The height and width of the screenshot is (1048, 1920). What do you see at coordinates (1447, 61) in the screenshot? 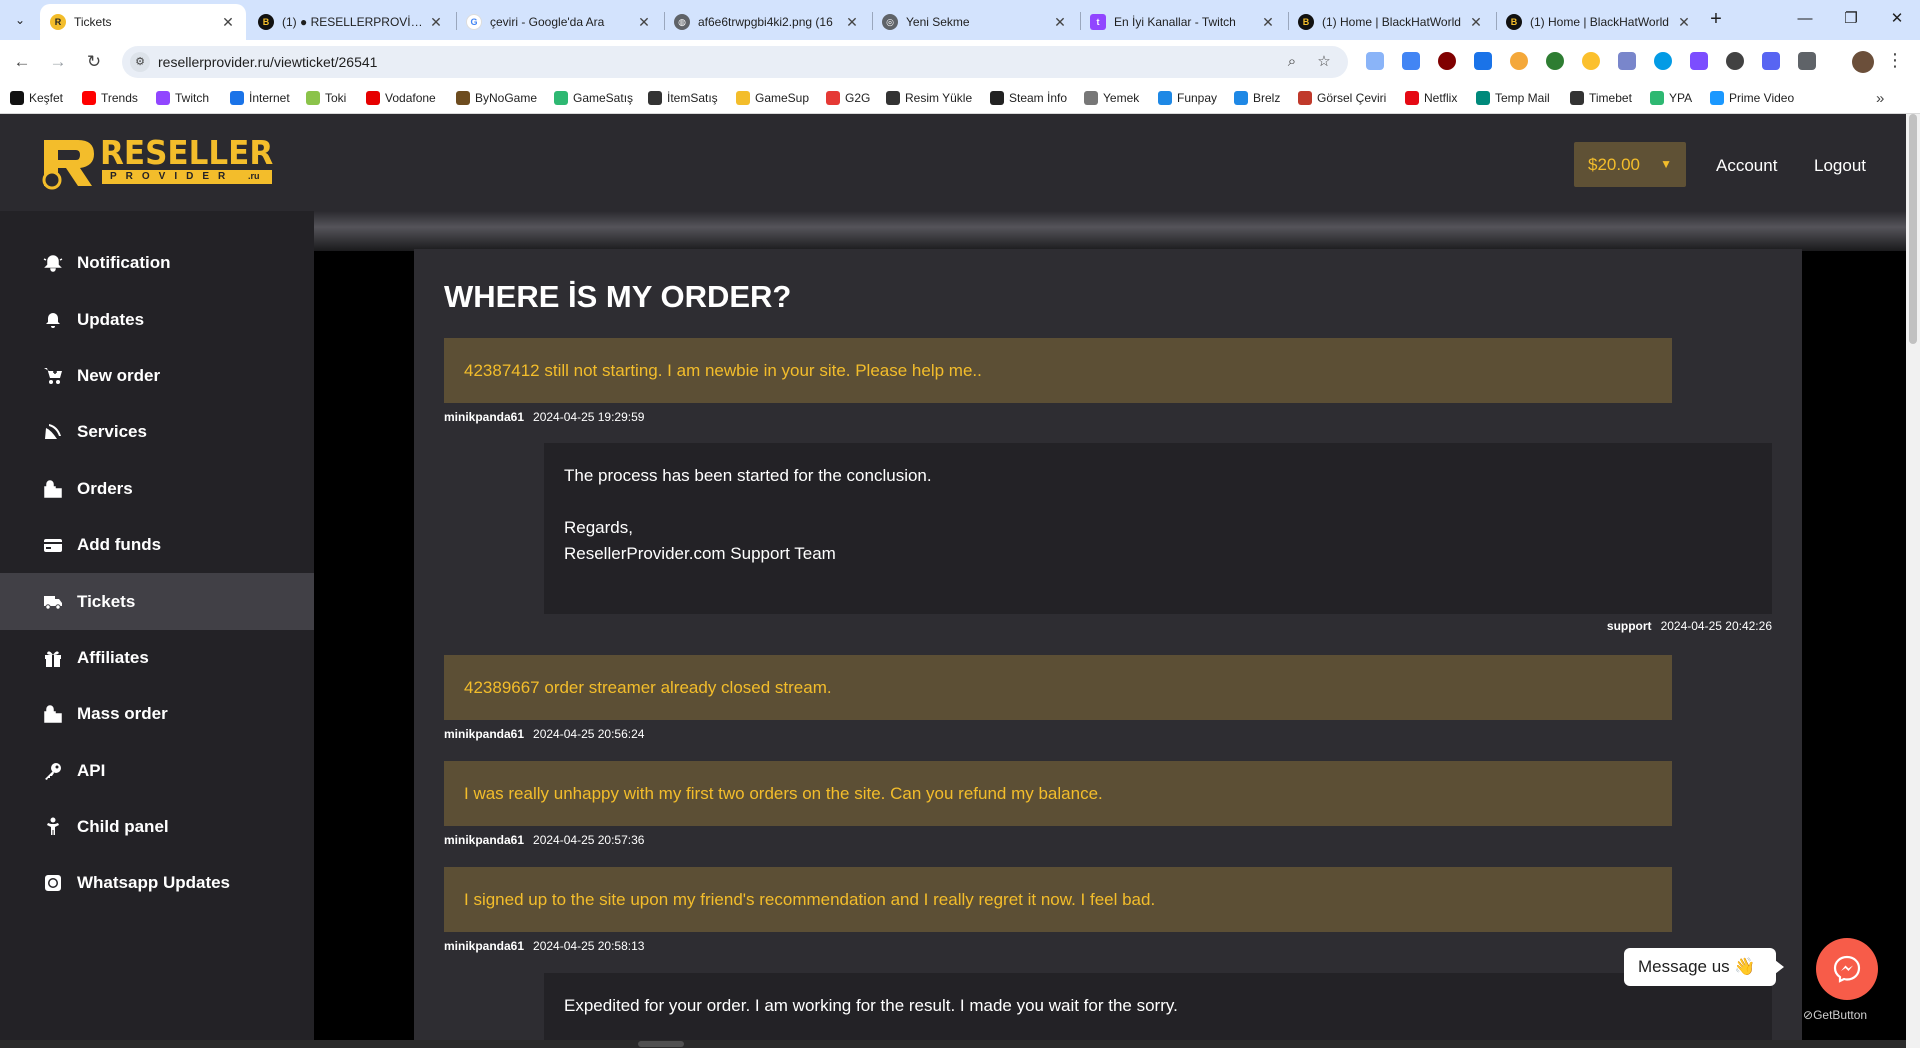
I see `ublock-extension-icon` at bounding box center [1447, 61].